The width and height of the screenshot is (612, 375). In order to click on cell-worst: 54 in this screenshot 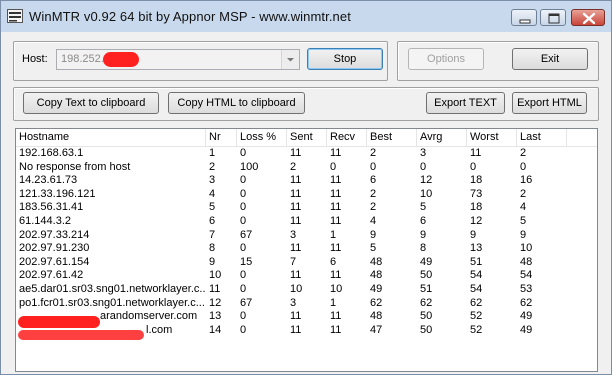, I will do `click(476, 275)`.